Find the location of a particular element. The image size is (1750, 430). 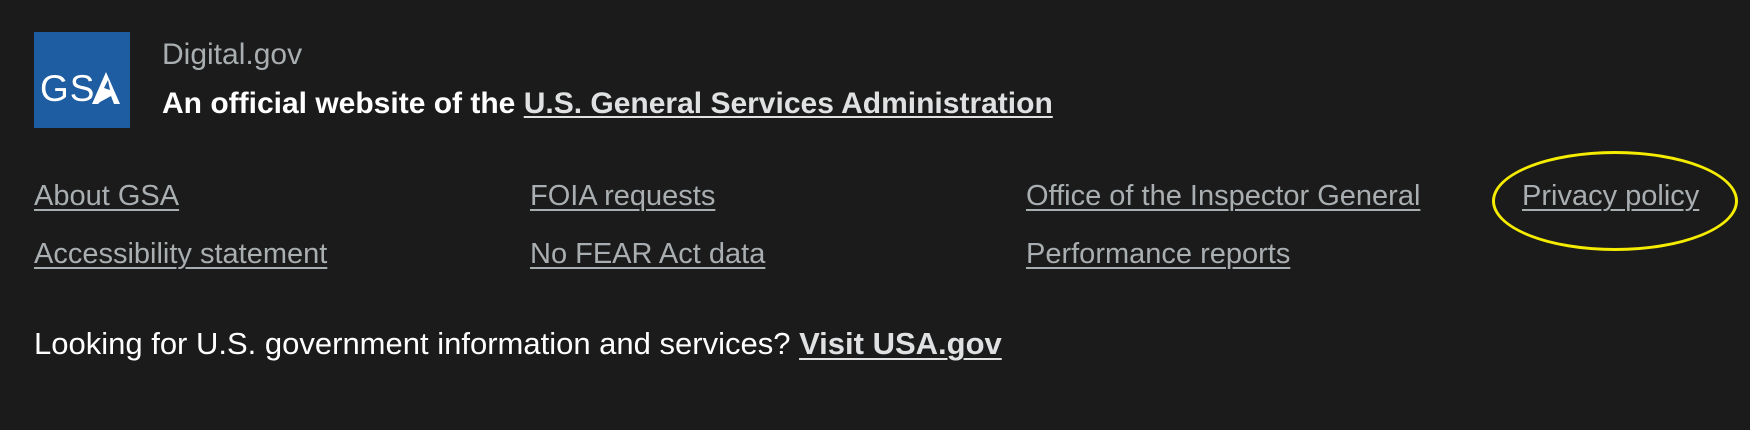

visit-usagov-link: Visit USA.gov is located at coordinates (900, 343).